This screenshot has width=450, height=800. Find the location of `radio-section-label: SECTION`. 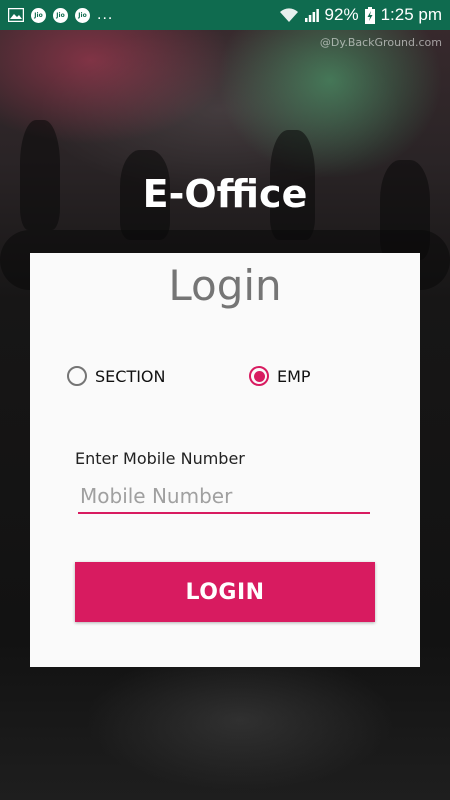

radio-section-label: SECTION is located at coordinates (130, 376).